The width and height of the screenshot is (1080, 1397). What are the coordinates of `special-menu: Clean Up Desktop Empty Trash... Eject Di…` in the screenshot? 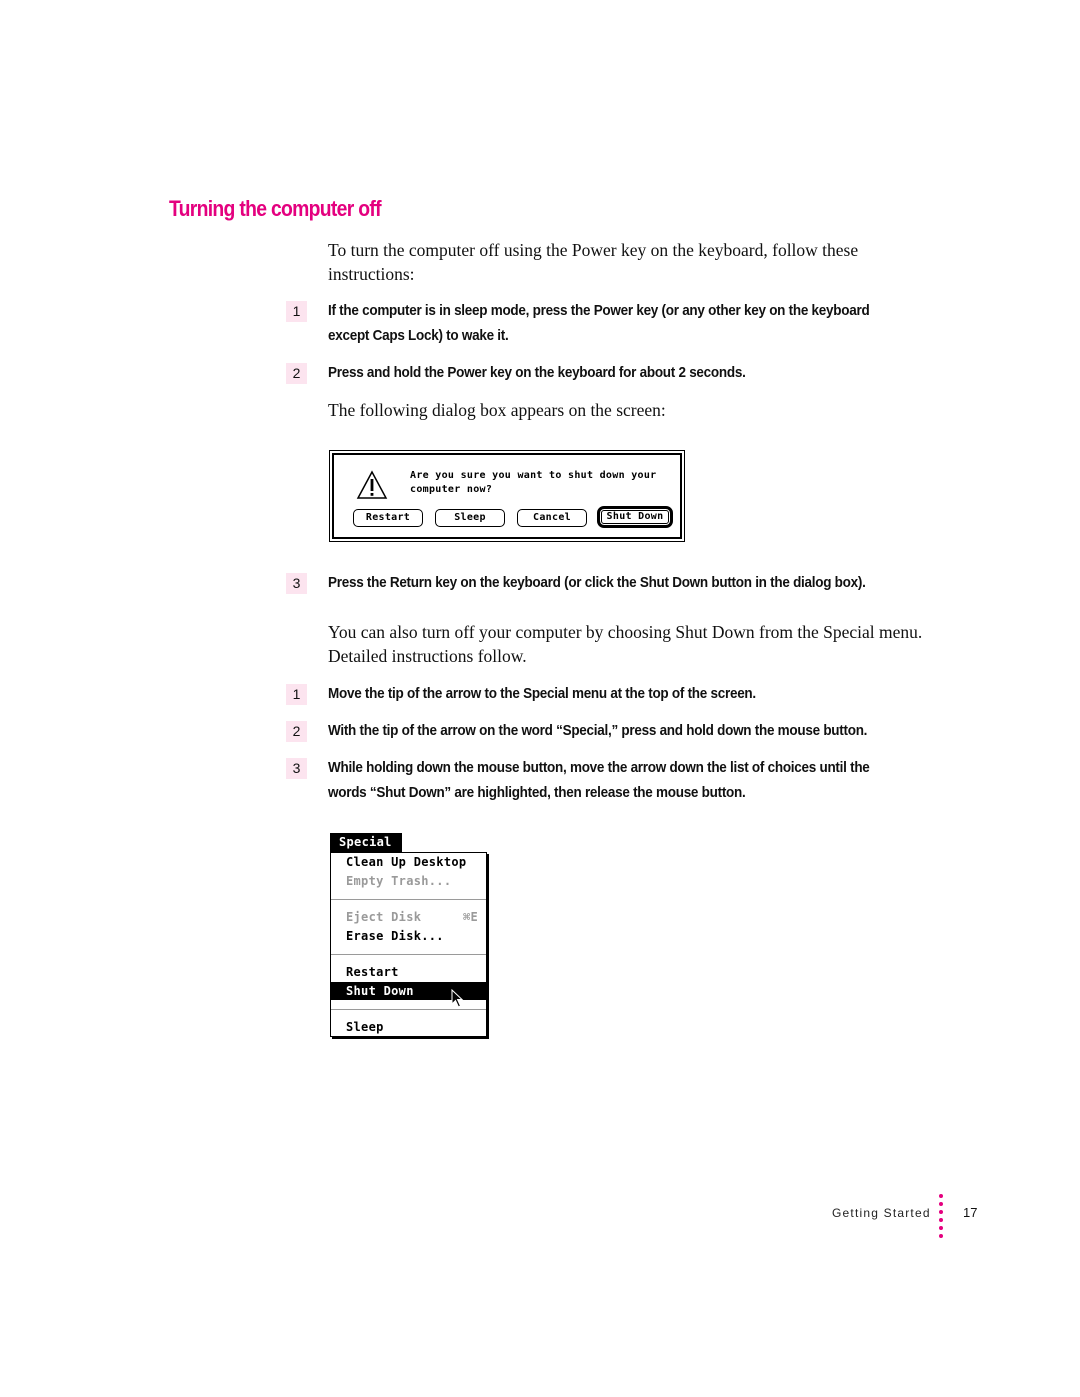 It's located at (408, 944).